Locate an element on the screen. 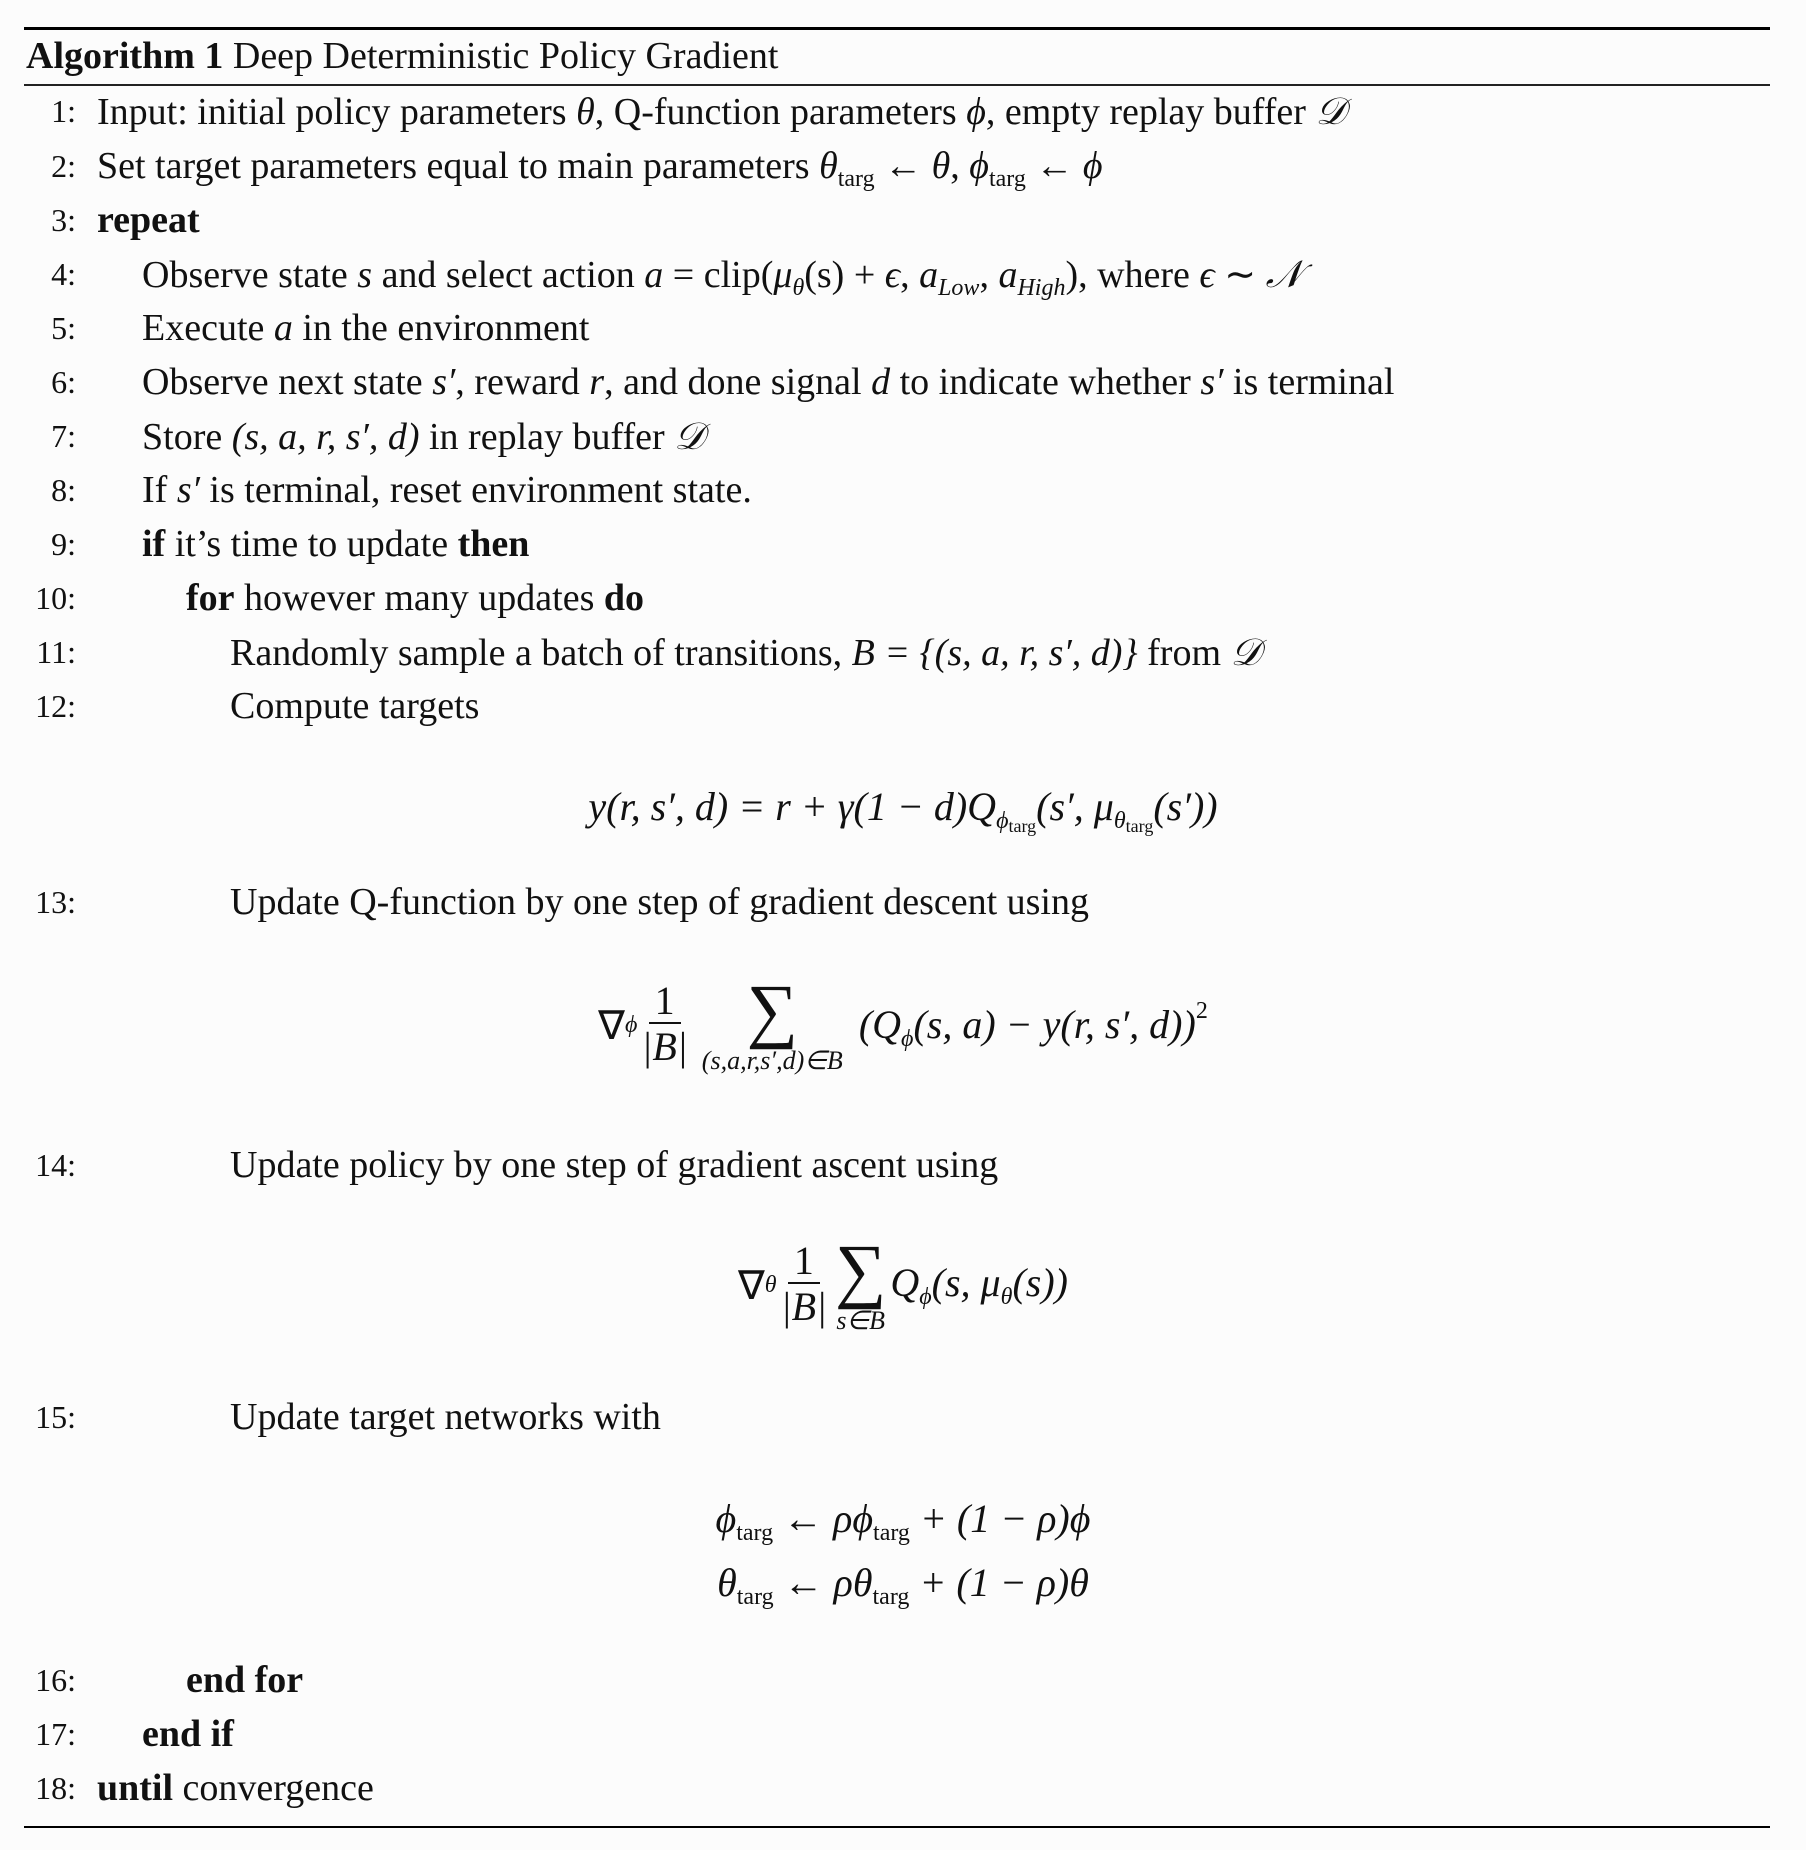 The height and width of the screenshot is (1850, 1806). line-number: 12: is located at coordinates (55, 706).